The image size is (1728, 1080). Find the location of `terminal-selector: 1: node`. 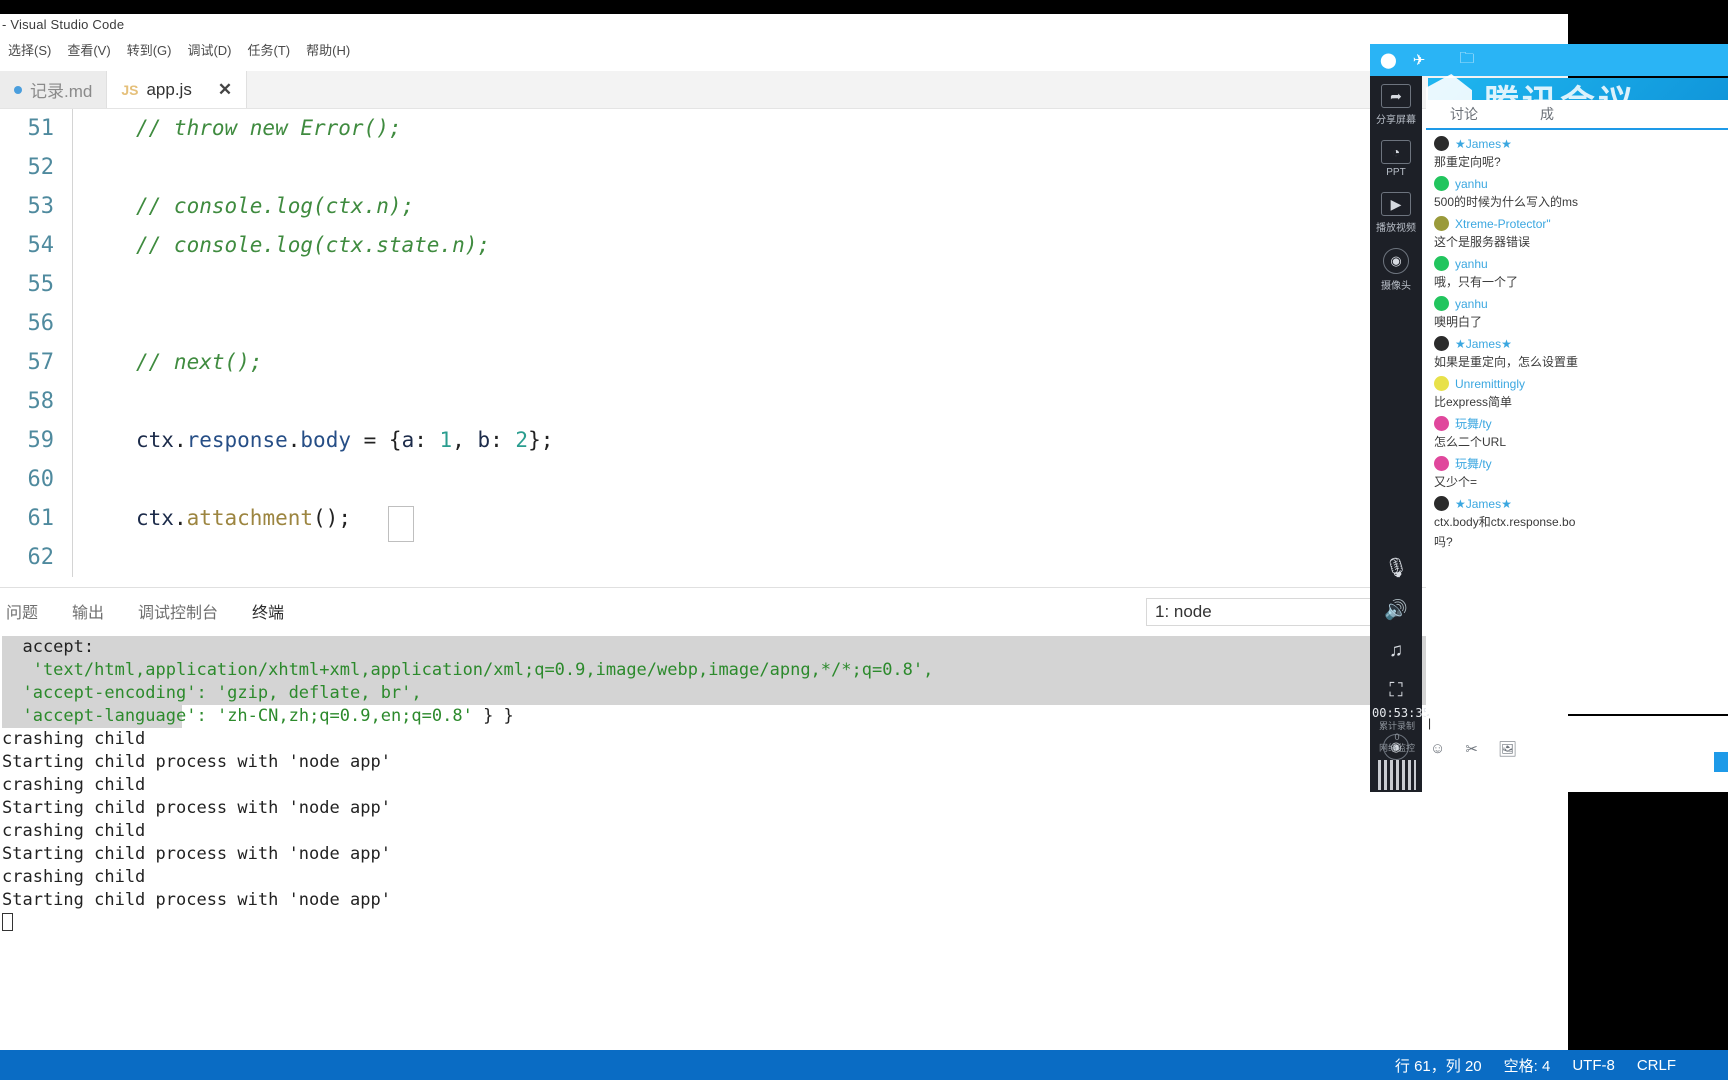

terminal-selector: 1: node is located at coordinates (1266, 612).